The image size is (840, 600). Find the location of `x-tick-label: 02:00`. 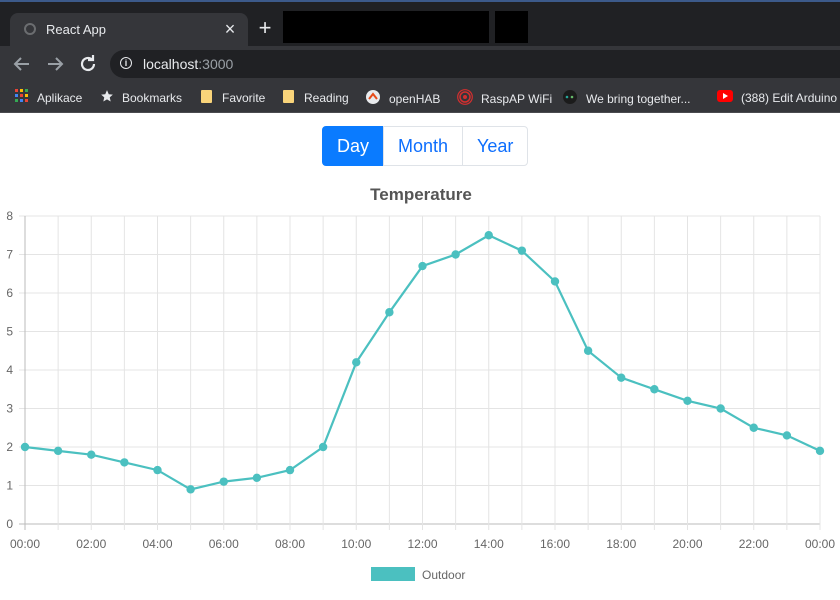

x-tick-label: 02:00 is located at coordinates (91, 544).